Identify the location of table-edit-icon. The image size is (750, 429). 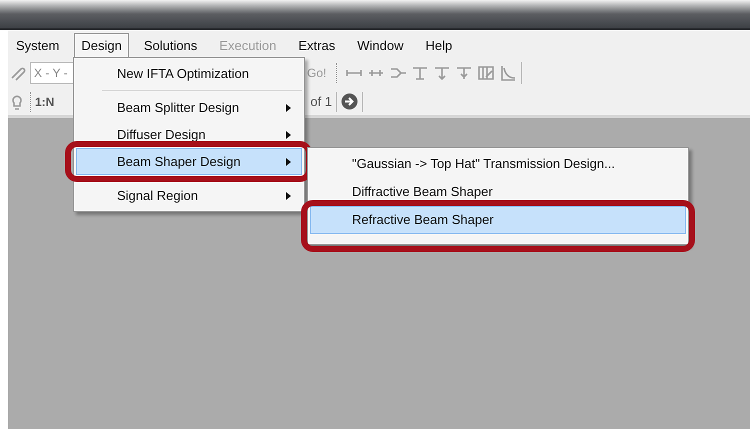
(486, 73).